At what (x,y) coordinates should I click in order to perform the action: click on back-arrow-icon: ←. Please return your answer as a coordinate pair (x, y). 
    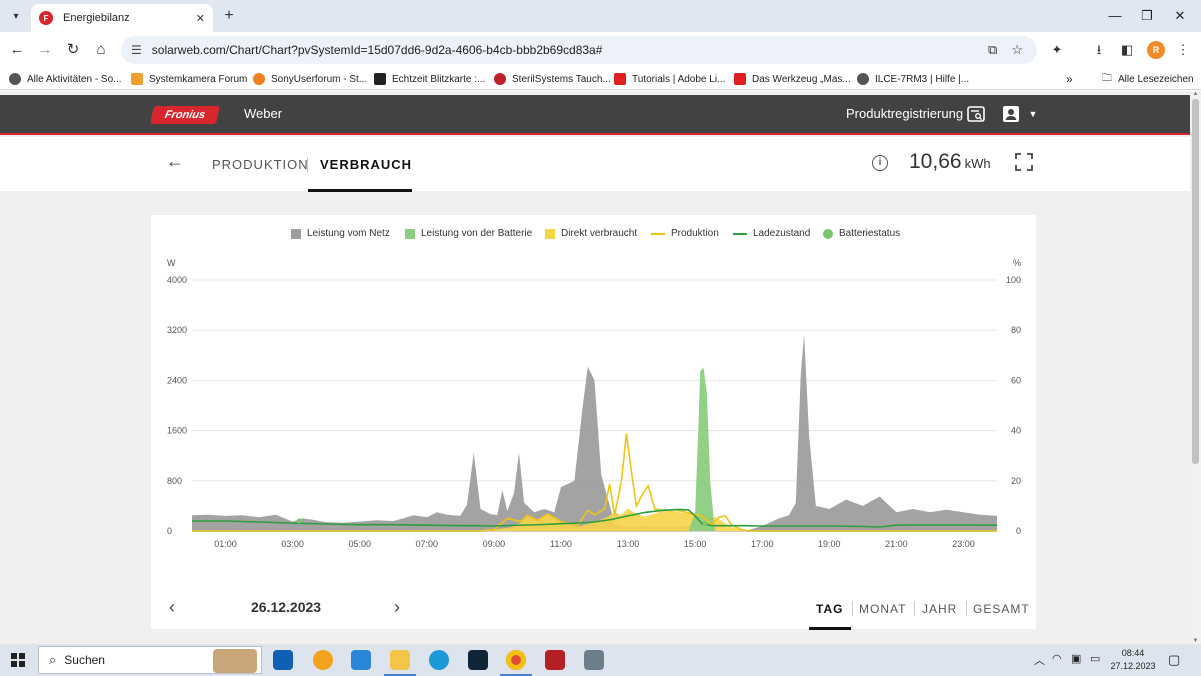
    Looking at the image, I should click on (175, 161).